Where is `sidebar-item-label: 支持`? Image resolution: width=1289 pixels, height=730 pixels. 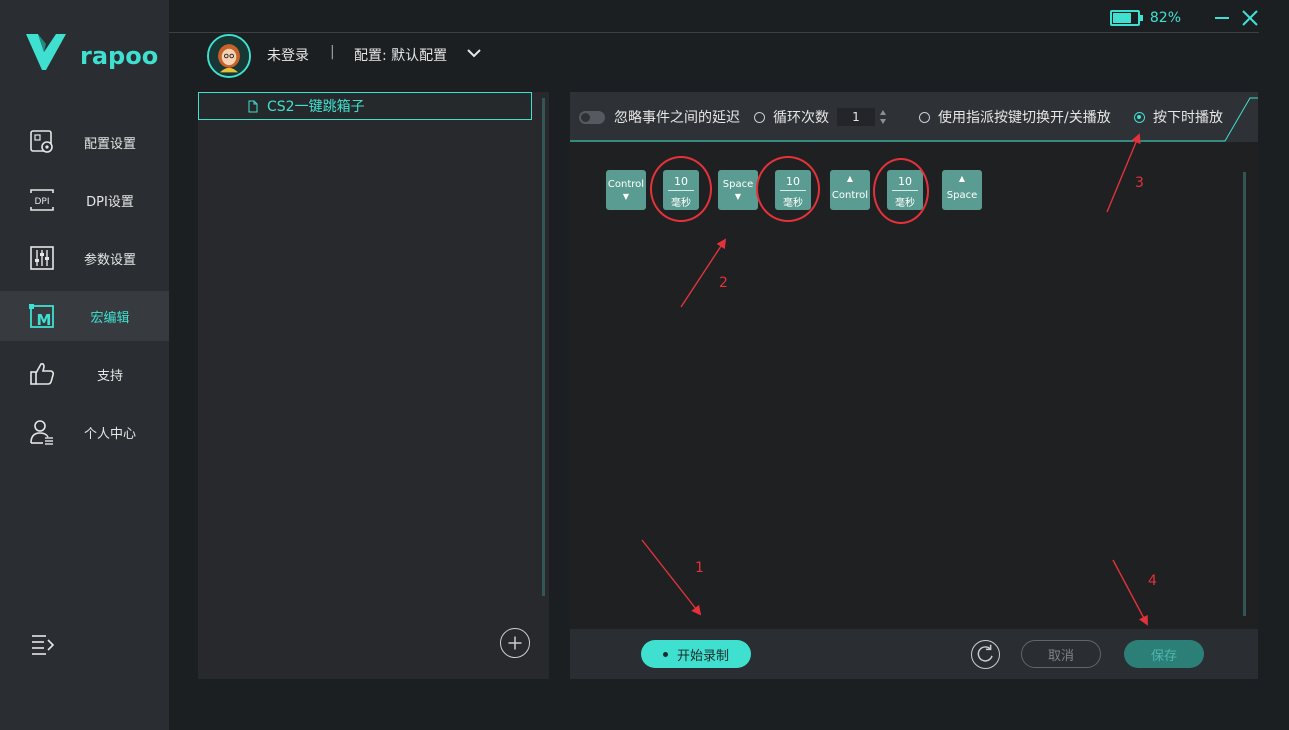 sidebar-item-label: 支持 is located at coordinates (109, 376).